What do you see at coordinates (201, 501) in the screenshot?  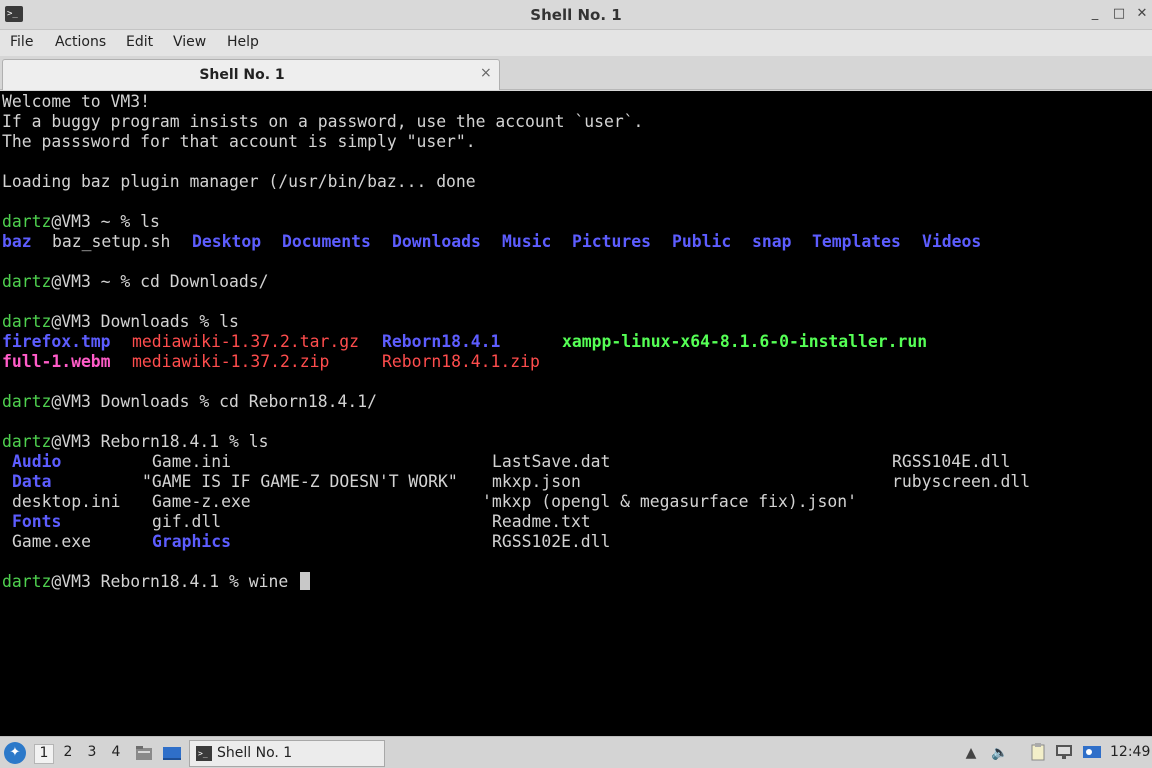 I see `ls-entry: Game-z.exe` at bounding box center [201, 501].